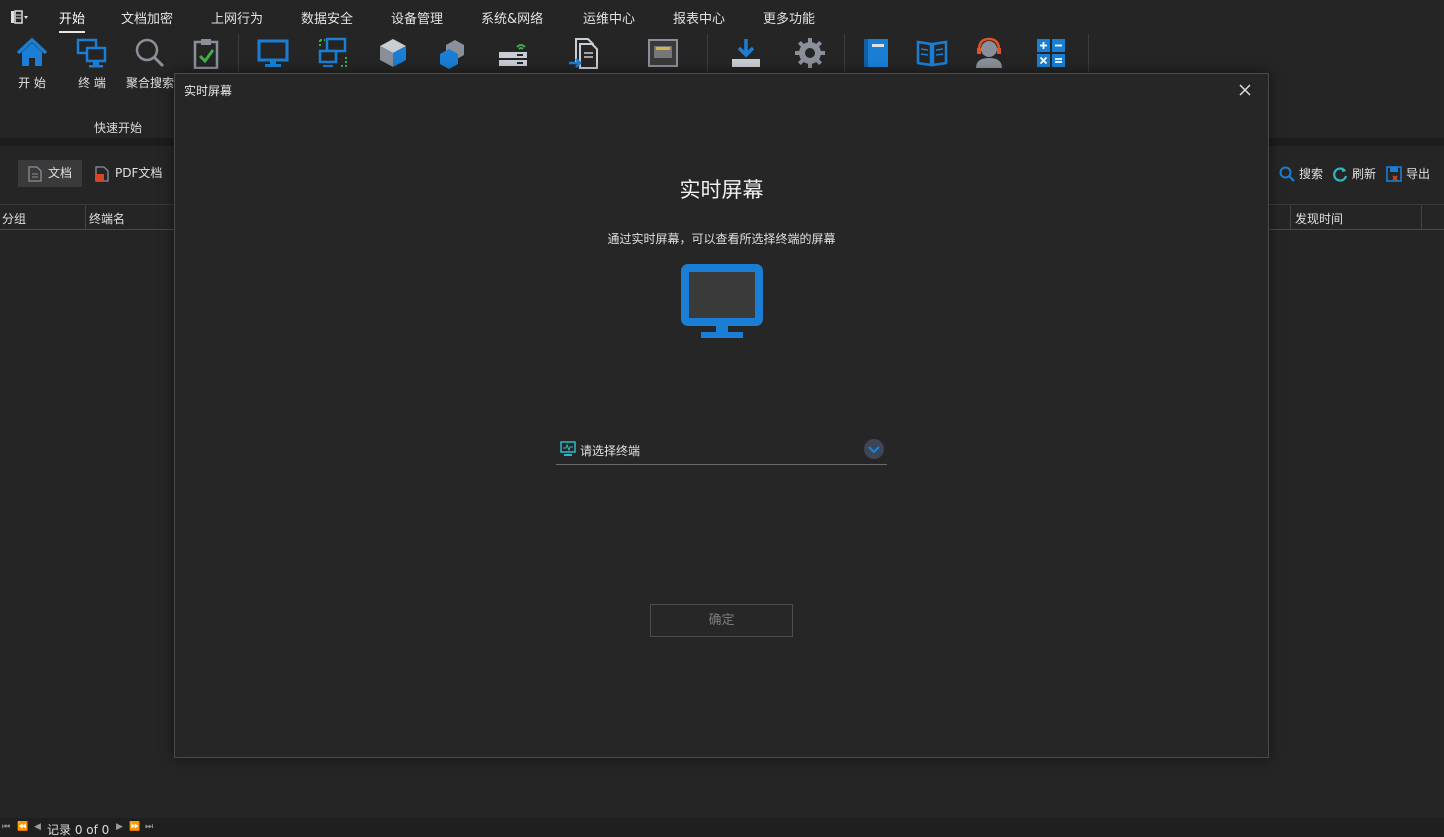  Describe the element at coordinates (789, 17) in the screenshot. I see `menu-more-features: 更多功能` at that location.